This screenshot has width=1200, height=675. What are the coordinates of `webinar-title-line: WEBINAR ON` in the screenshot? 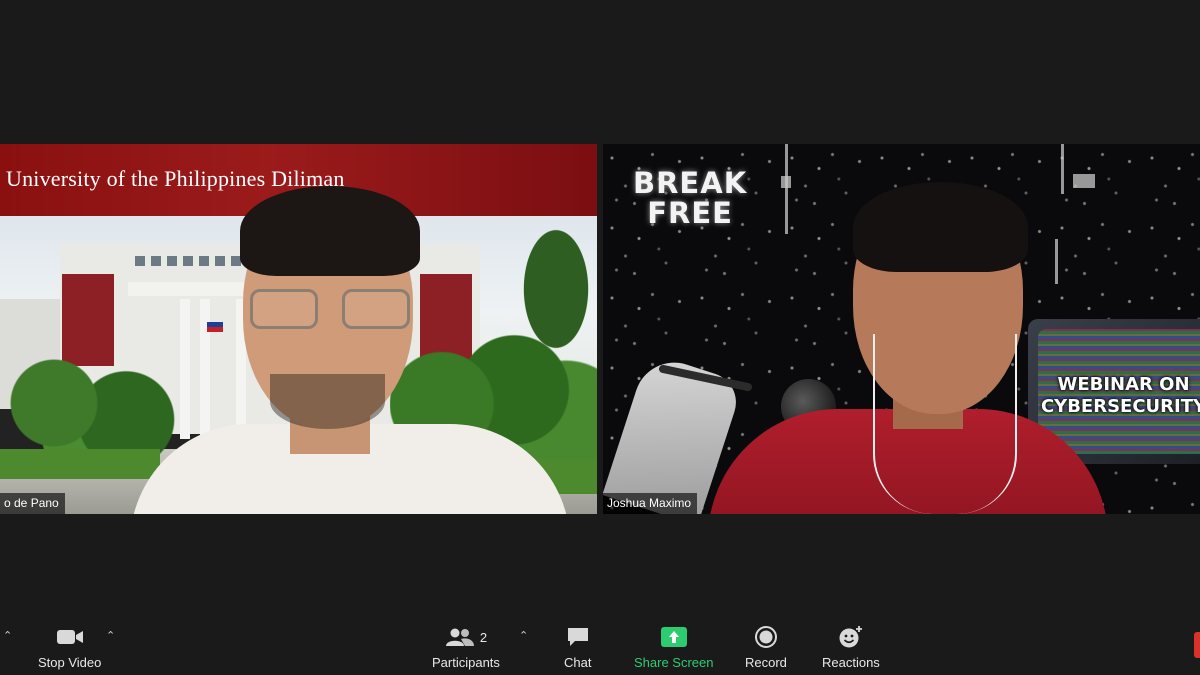 It's located at (1123, 384).